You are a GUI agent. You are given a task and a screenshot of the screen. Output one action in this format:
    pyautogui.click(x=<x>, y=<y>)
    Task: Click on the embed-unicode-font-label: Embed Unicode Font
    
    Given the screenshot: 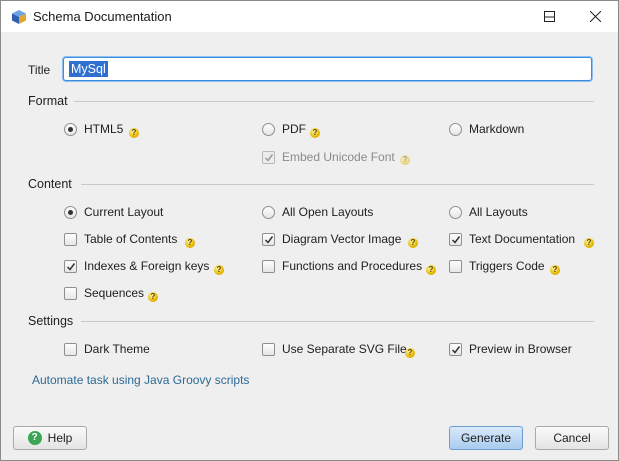 What is the action you would take?
    pyautogui.click(x=338, y=157)
    